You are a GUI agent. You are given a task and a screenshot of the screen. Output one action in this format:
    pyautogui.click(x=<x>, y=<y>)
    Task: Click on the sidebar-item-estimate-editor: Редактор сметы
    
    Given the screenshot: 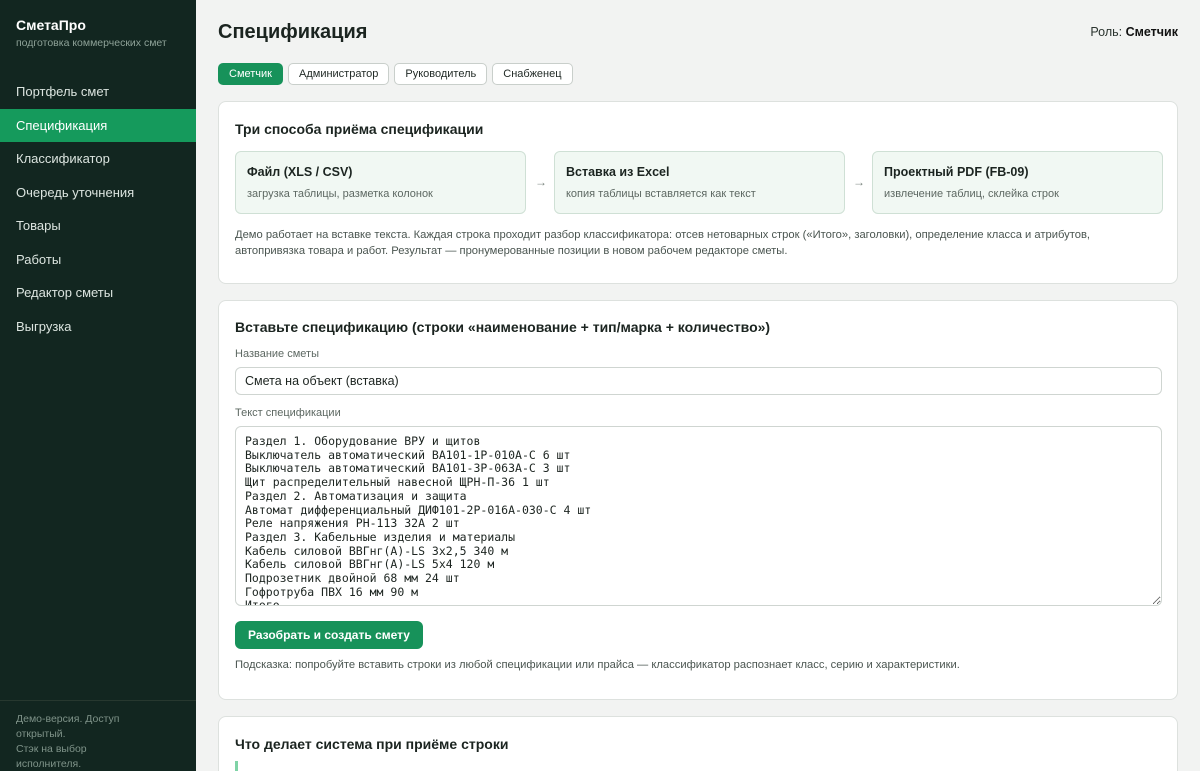 What is the action you would take?
    pyautogui.click(x=98, y=293)
    